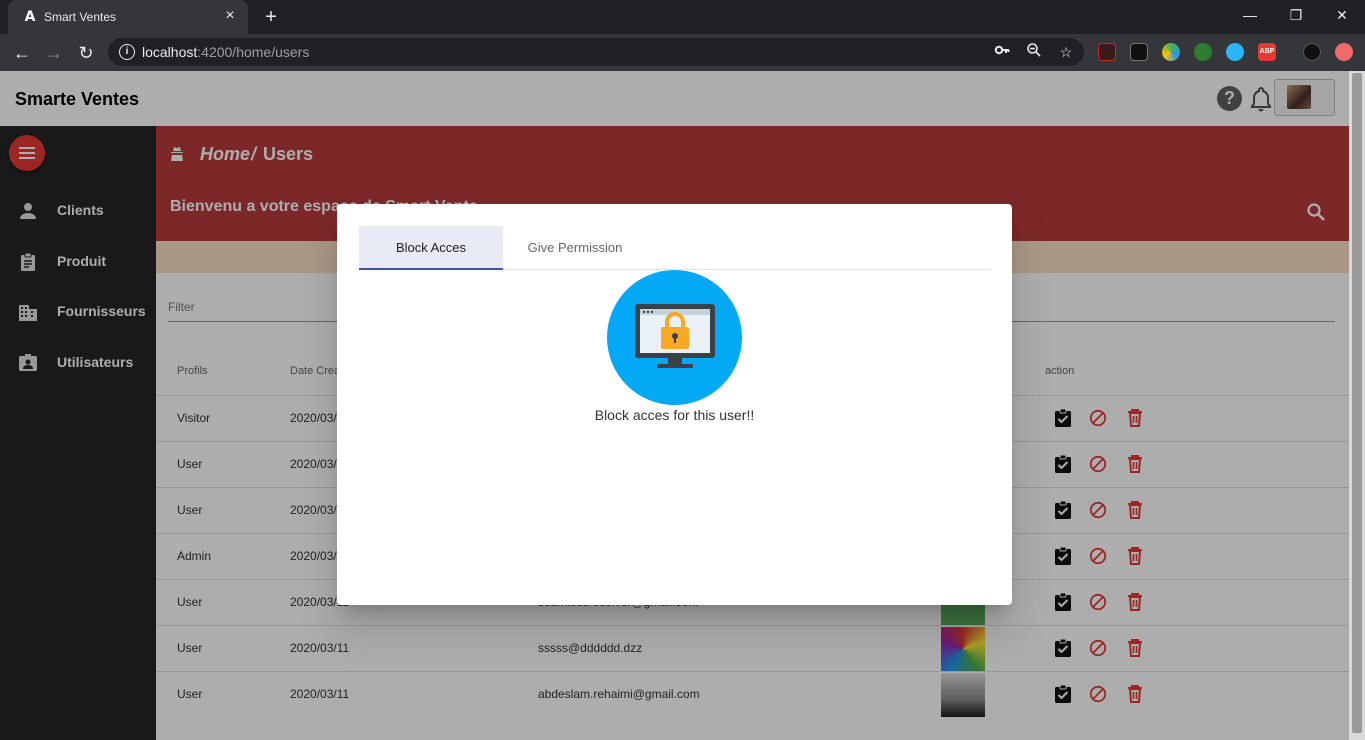  I want to click on gift-icon, so click(1344, 52).